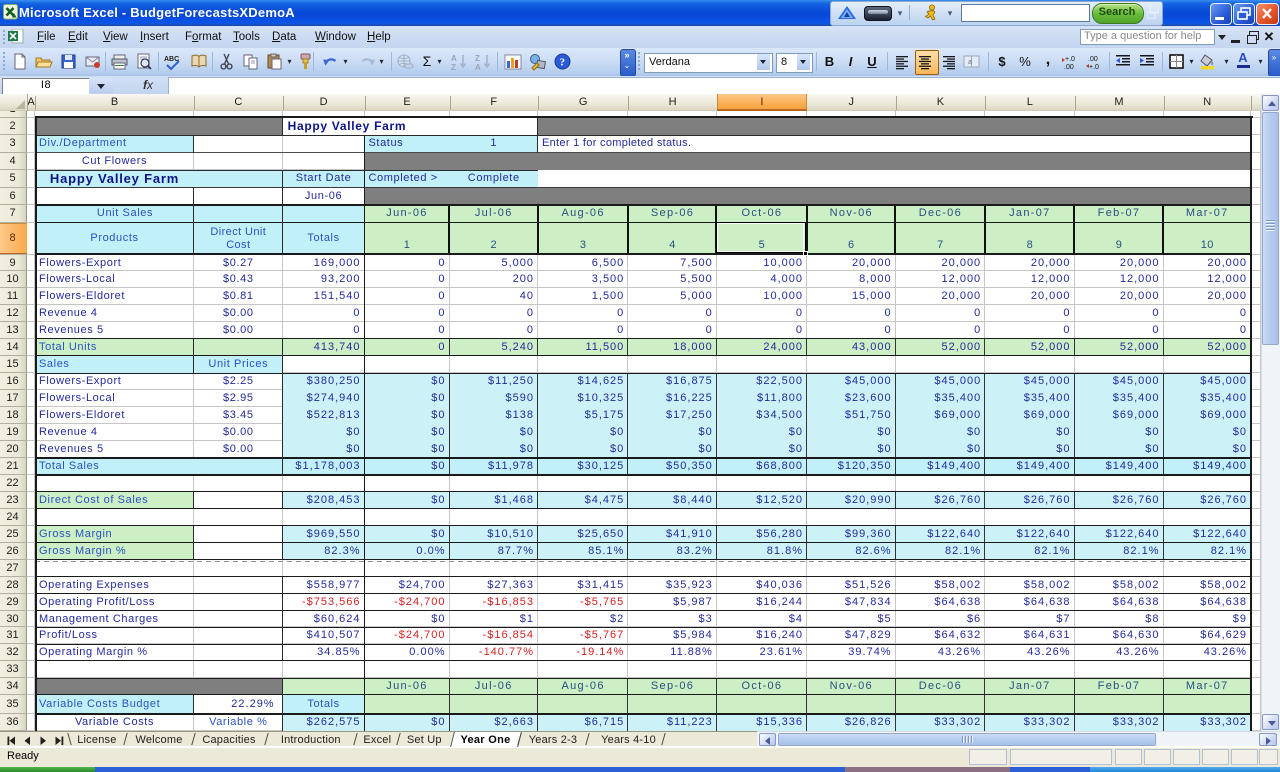 The height and width of the screenshot is (772, 1280). Describe the element at coordinates (970, 62) in the screenshot. I see `svg-text: a` at that location.